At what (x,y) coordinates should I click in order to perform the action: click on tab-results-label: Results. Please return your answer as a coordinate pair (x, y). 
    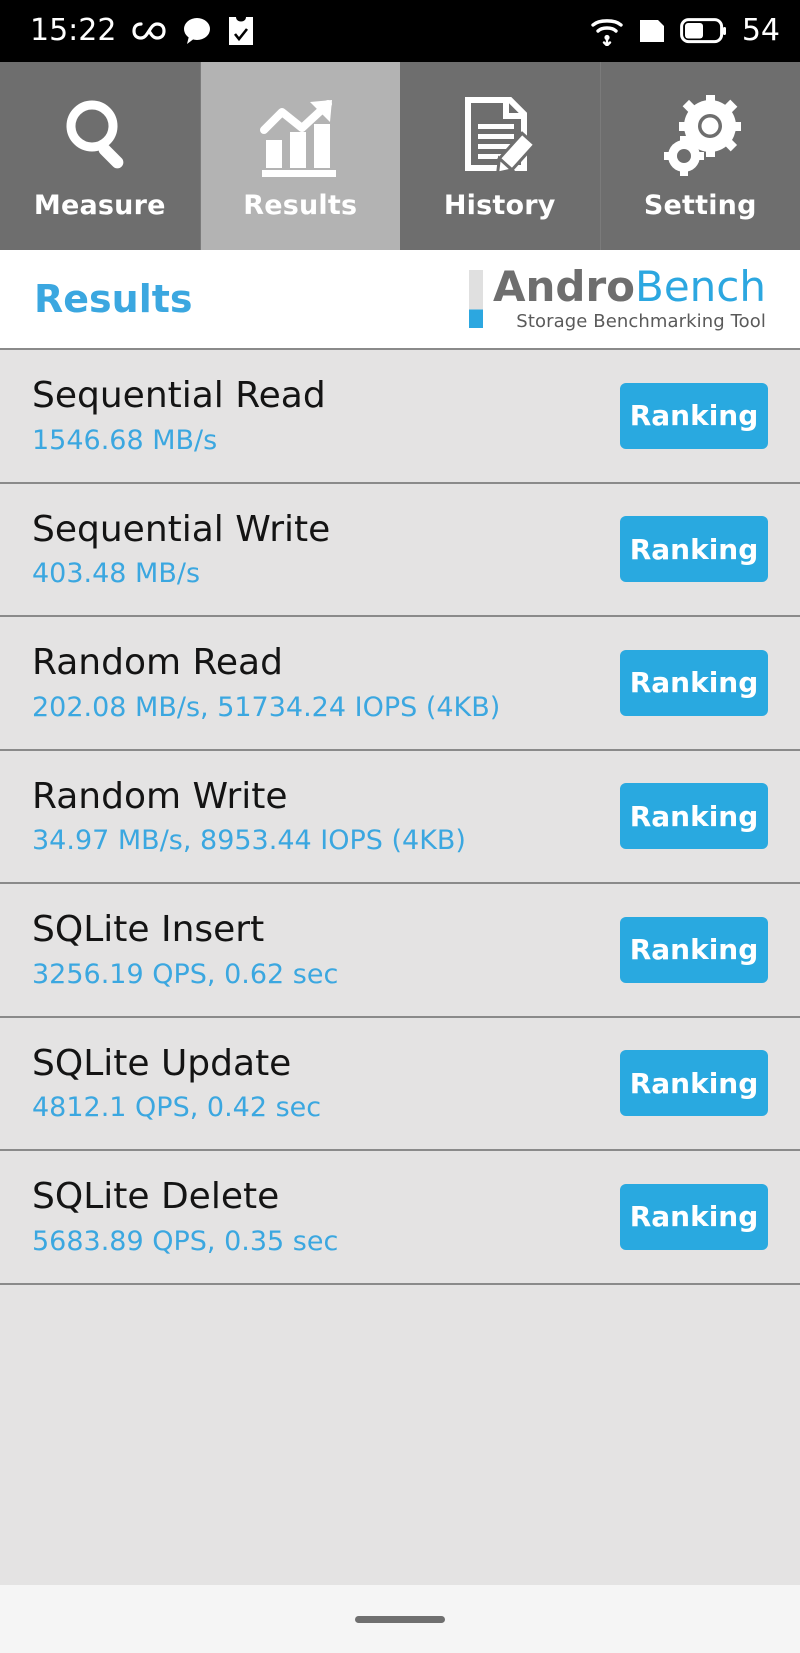
    Looking at the image, I should click on (300, 205).